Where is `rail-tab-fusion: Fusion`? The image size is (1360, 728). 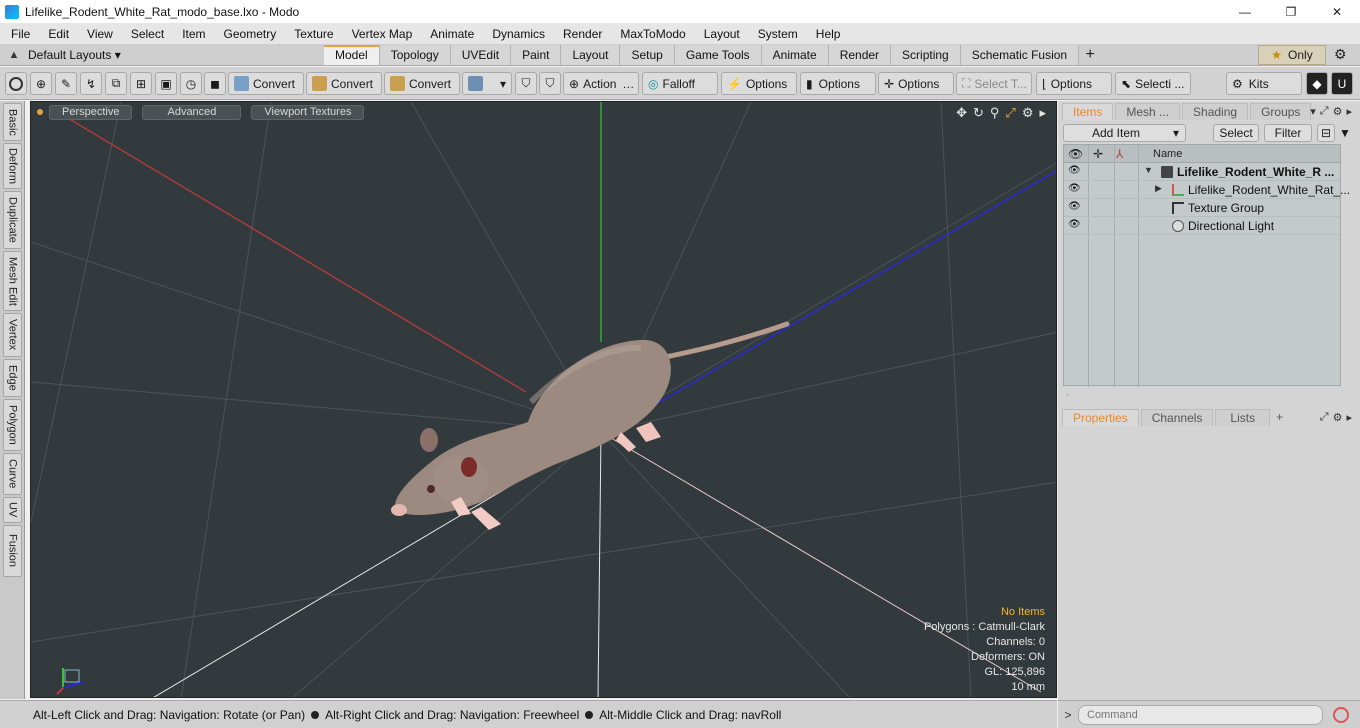
rail-tab-fusion: Fusion is located at coordinates (12, 551).